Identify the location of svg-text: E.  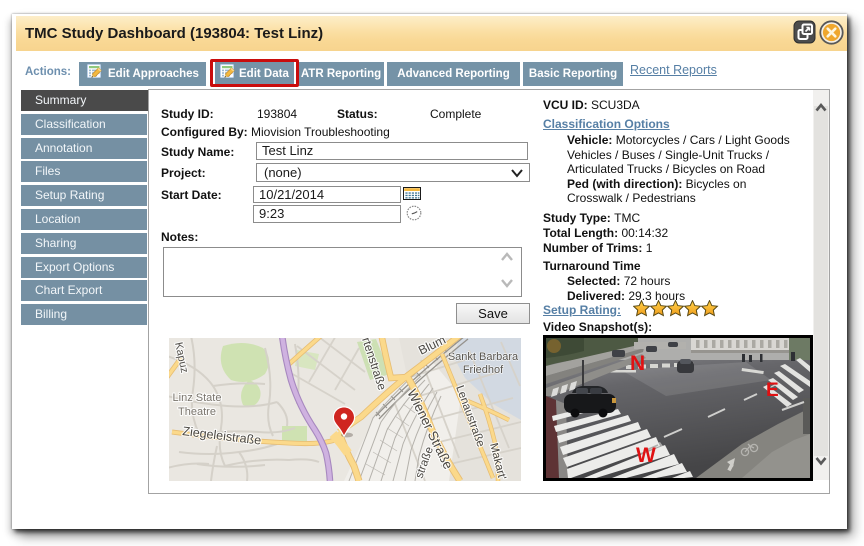
(772, 390).